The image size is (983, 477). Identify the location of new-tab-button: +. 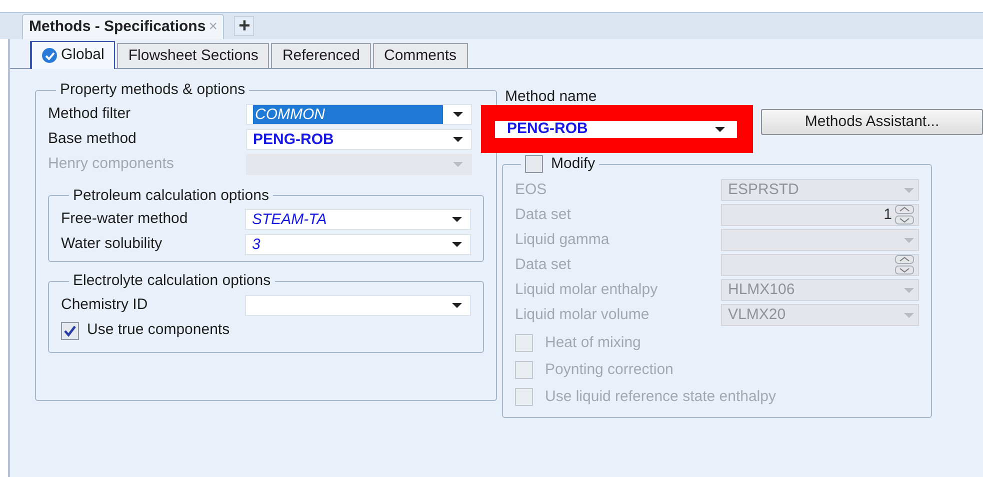
(244, 26).